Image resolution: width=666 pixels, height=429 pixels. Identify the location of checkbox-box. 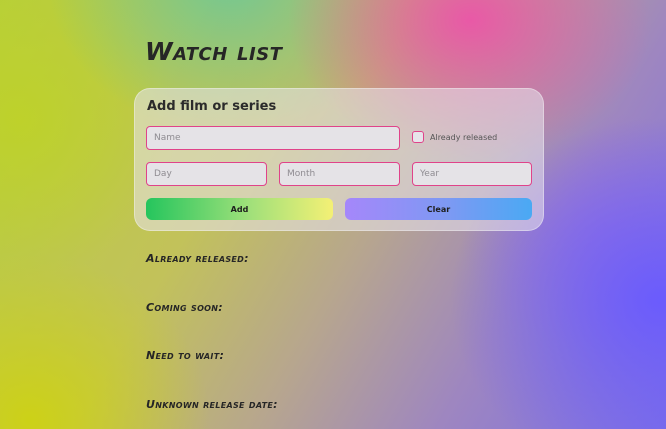
(418, 137).